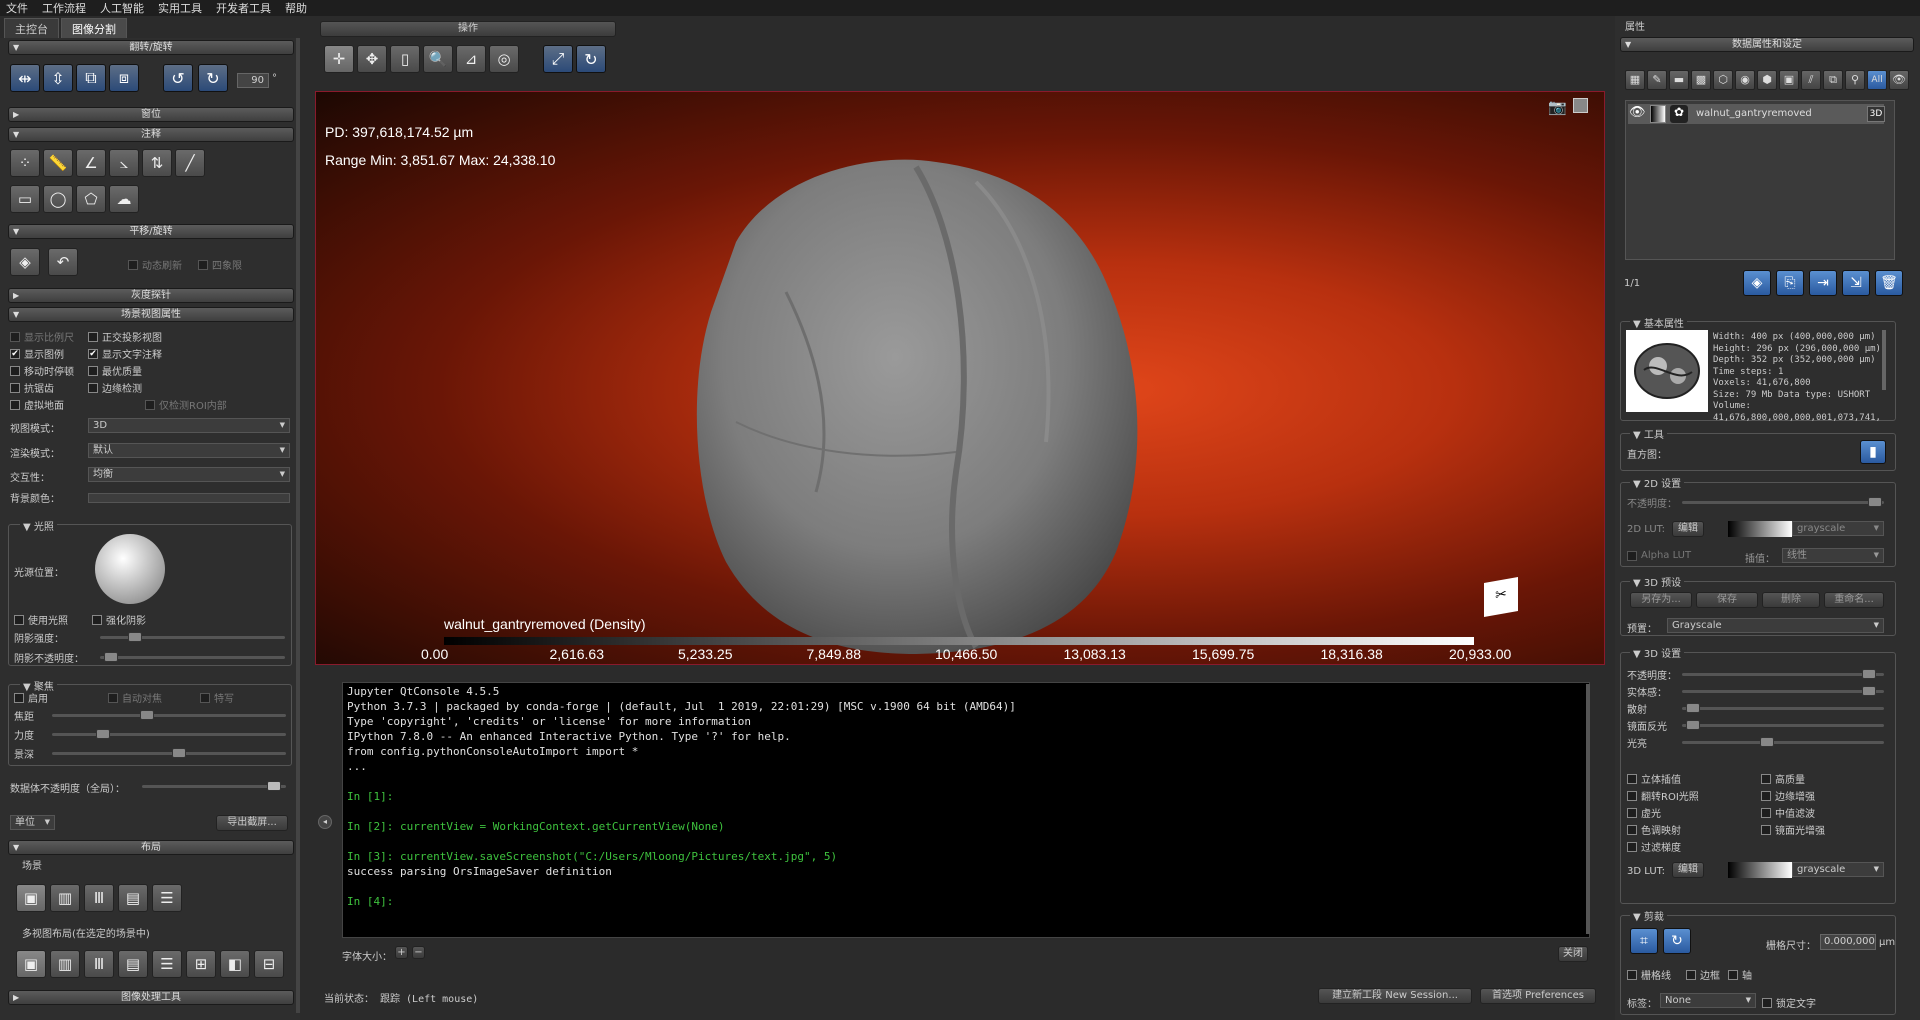  What do you see at coordinates (37, 404) in the screenshot?
I see `scene-option-checkbox: 虚拟地面` at bounding box center [37, 404].